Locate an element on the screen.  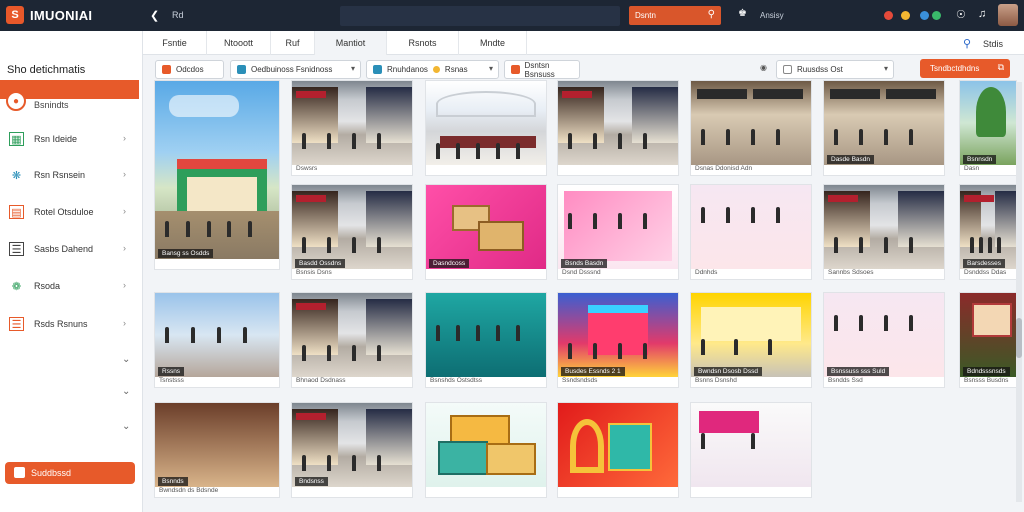
image-card: Dasde Basdn is located at coordinates (884, 128).